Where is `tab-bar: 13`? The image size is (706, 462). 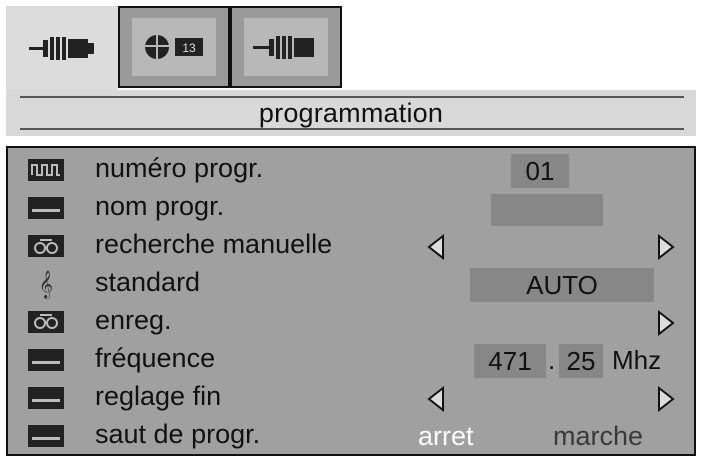 tab-bar: 13 is located at coordinates (176, 48).